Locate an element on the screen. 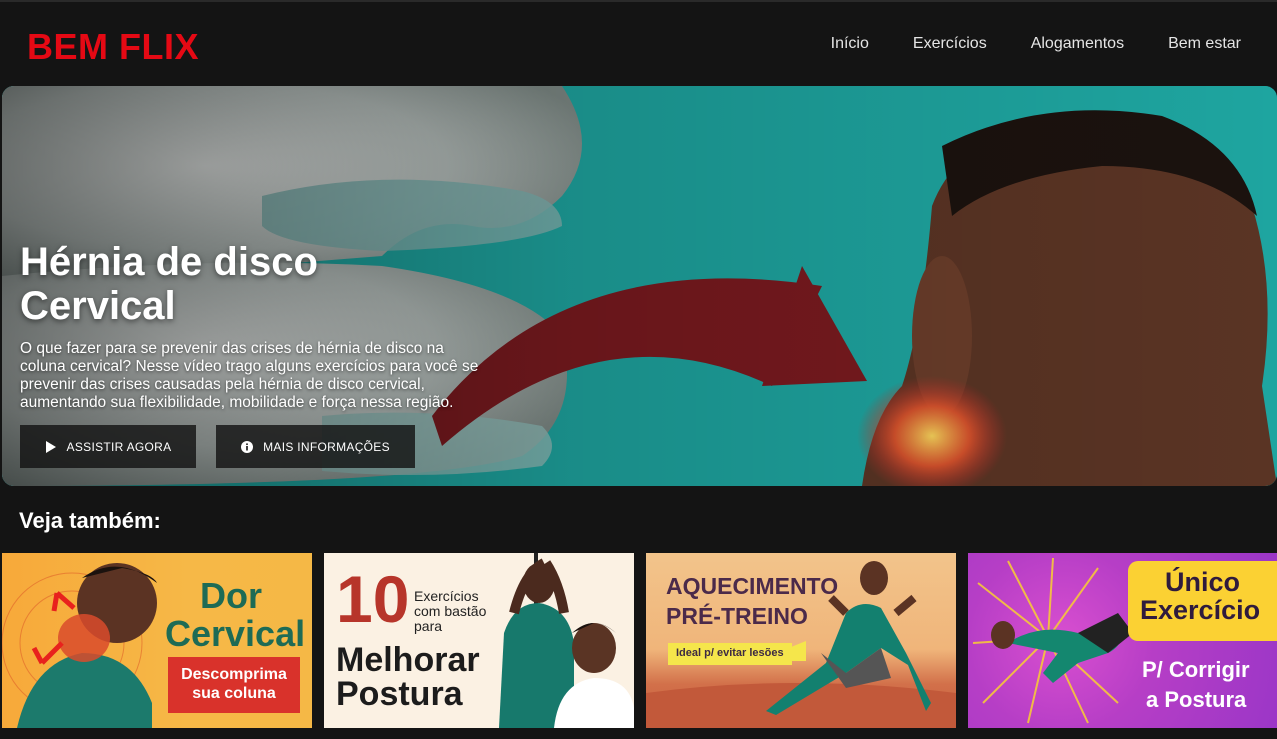  info-icon is located at coordinates (247, 446).